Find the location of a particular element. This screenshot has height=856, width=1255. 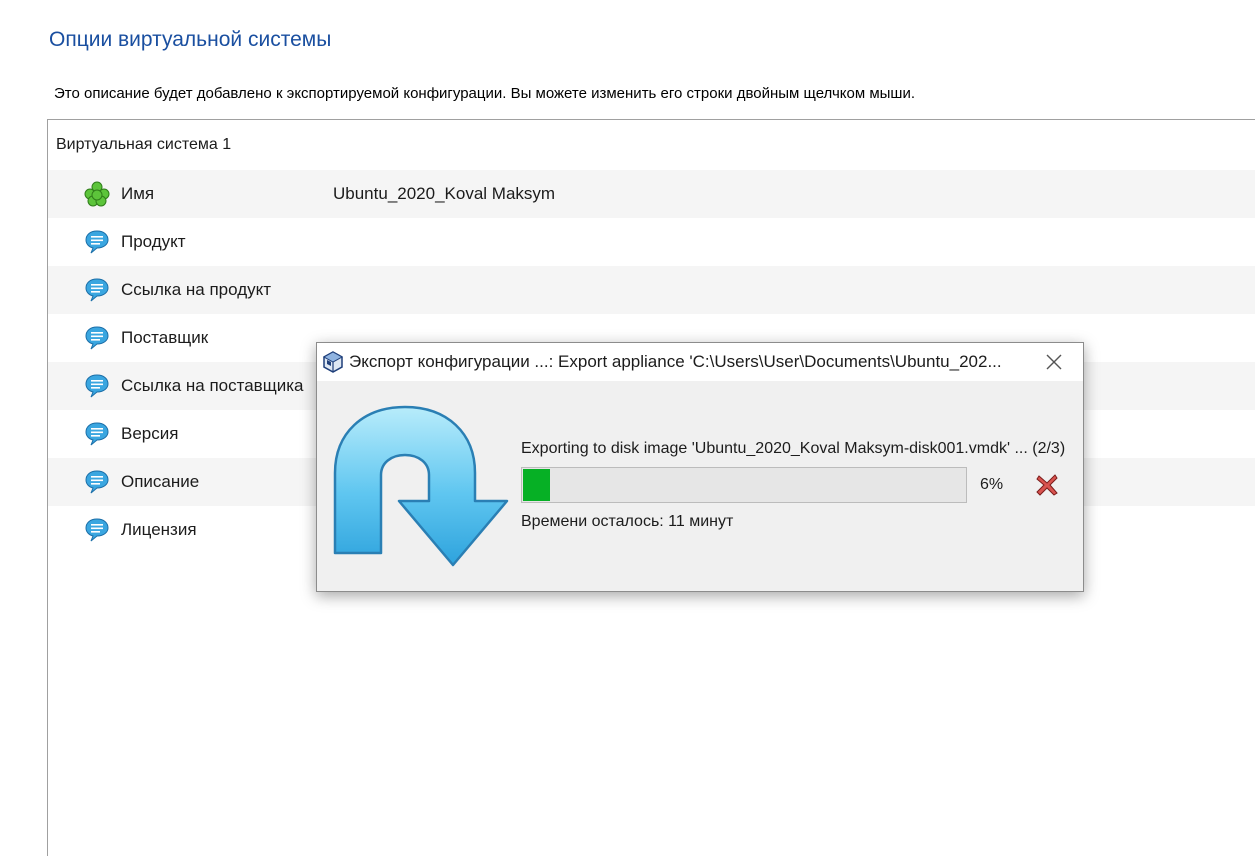

time-remaining-label: Времени осталось: 11 минут is located at coordinates (627, 521).